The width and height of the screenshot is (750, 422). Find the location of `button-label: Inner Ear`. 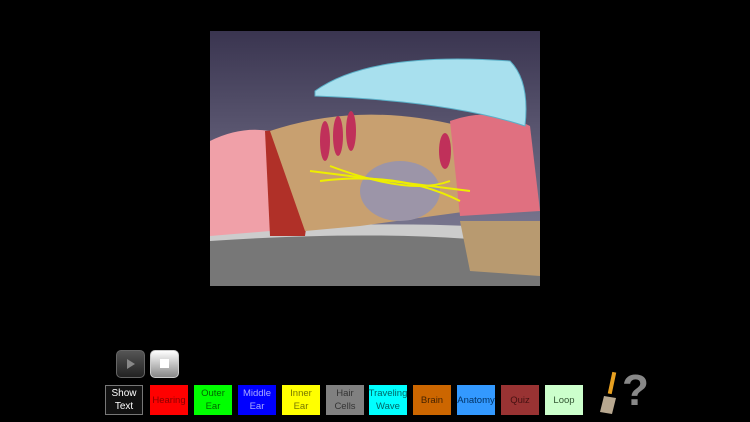

button-label: Inner Ear is located at coordinates (301, 400).